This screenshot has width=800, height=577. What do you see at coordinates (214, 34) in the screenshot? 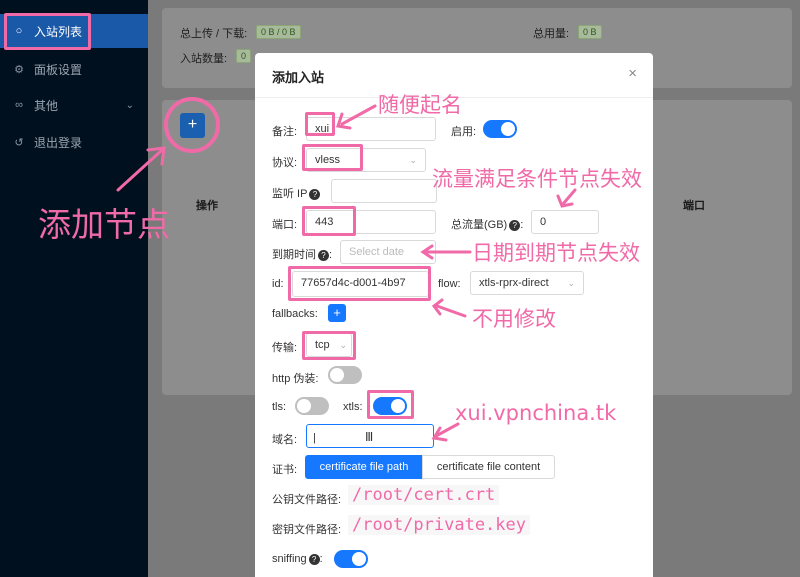
I see `upload-download-label: 总上传 / 下载:` at bounding box center [214, 34].